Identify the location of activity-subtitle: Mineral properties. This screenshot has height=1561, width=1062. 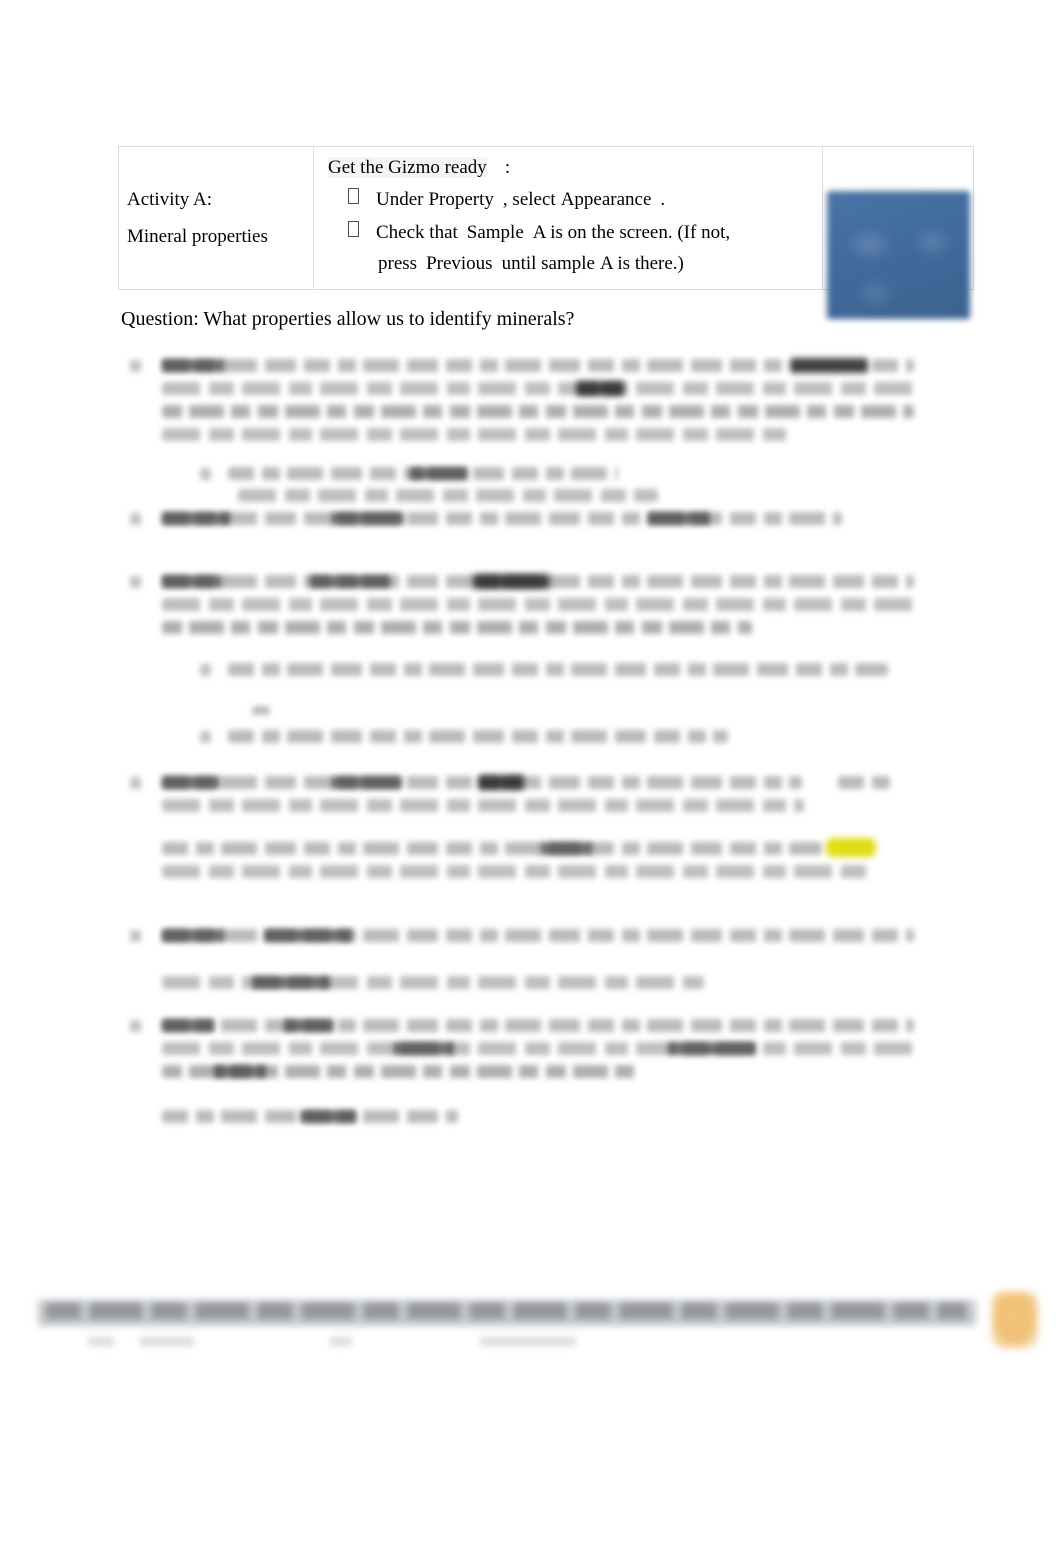
(197, 237).